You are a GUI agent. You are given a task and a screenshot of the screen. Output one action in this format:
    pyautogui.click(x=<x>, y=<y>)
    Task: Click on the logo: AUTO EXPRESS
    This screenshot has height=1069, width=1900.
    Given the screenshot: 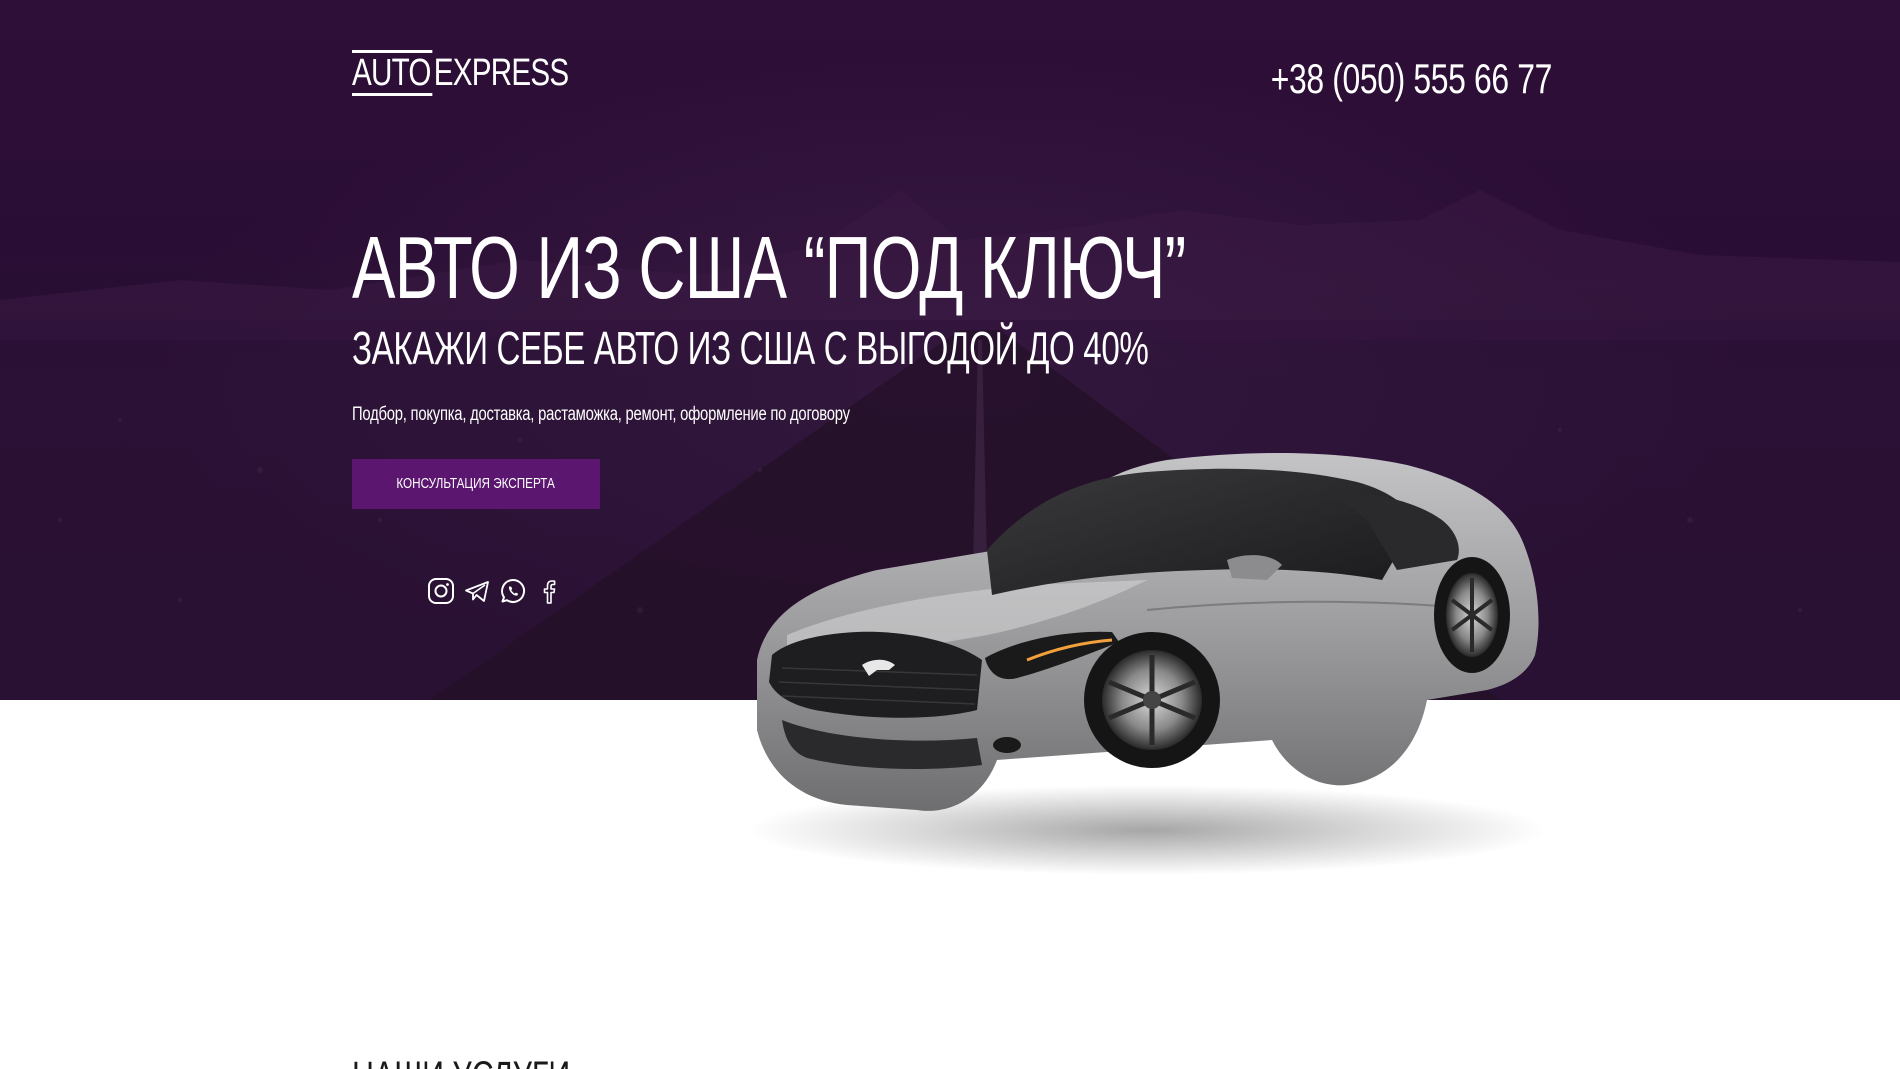 What is the action you would take?
    pyautogui.click(x=460, y=73)
    